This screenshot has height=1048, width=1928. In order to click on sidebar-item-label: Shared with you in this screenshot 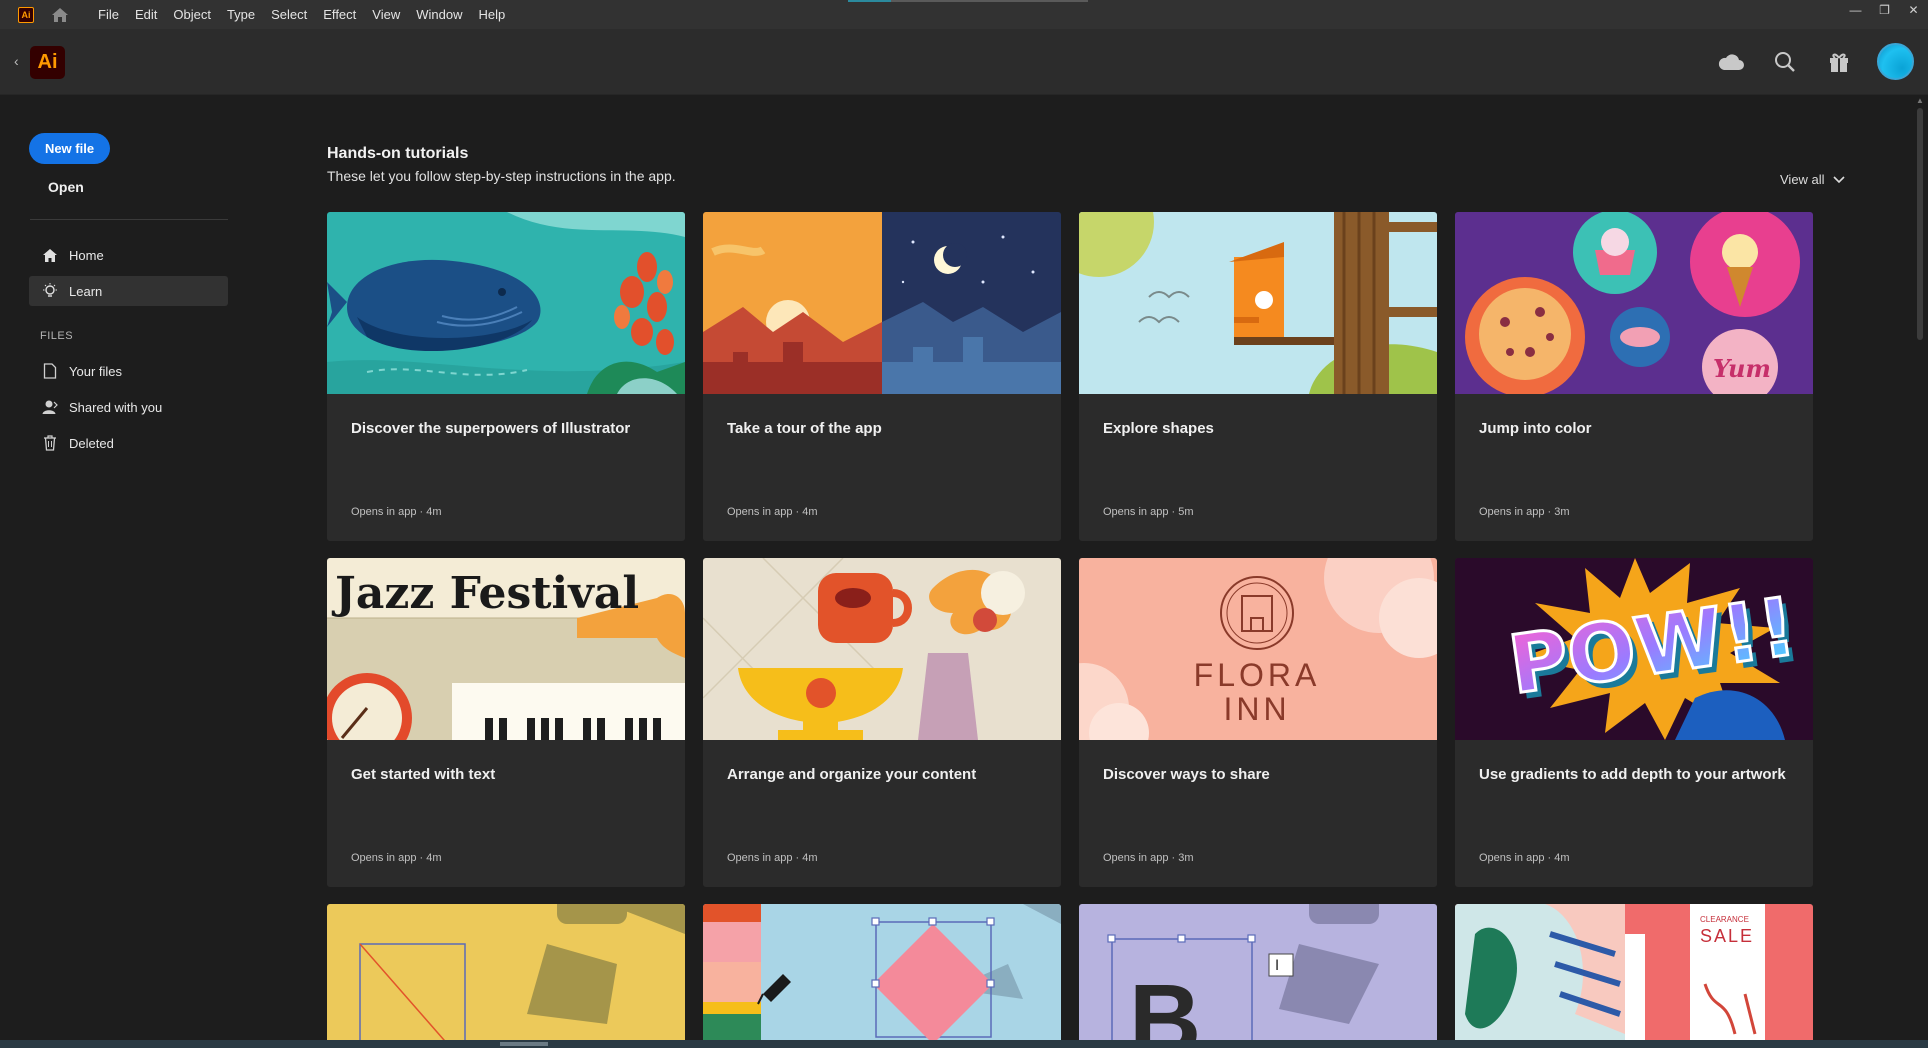, I will do `click(116, 407)`.